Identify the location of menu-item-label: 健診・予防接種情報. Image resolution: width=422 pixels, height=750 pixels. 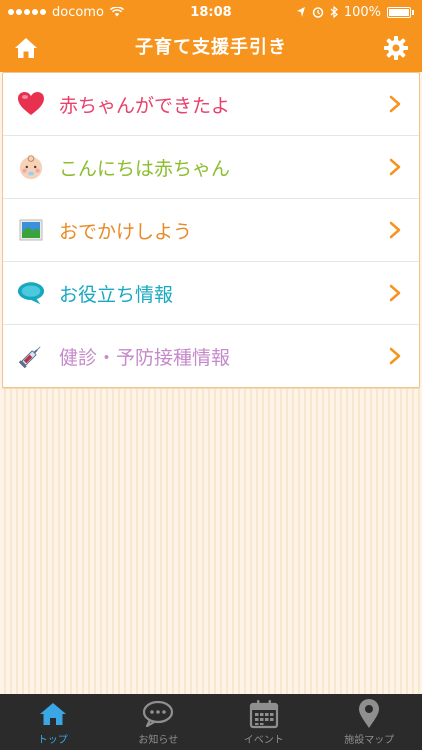
(145, 357).